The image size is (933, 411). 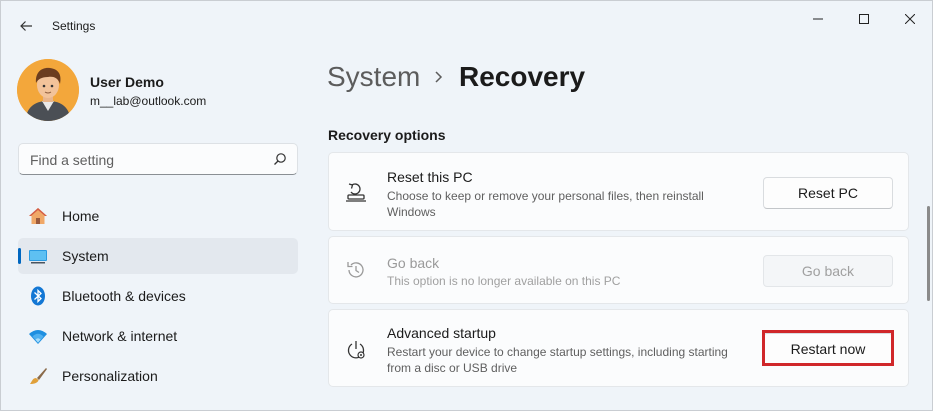 What do you see at coordinates (148, 101) in the screenshot?
I see `user-email: m__lab@outlook.com` at bounding box center [148, 101].